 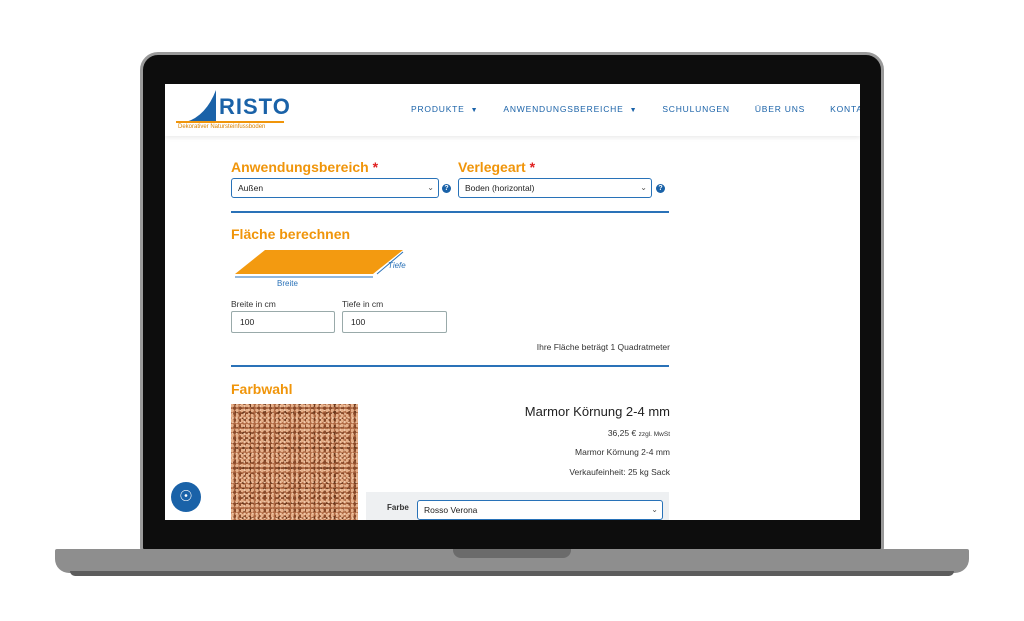 I want to click on farbwahl-heading: Farbwahl, so click(x=262, y=389).